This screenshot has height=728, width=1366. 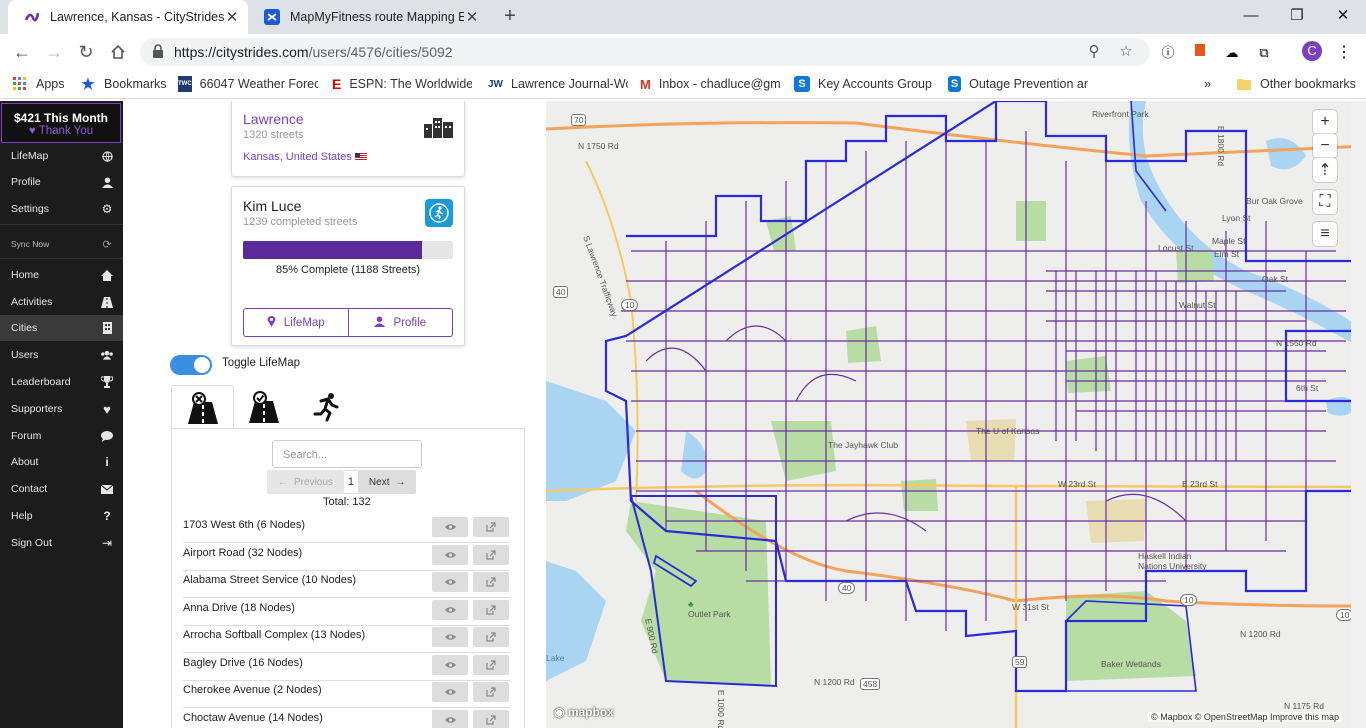 What do you see at coordinates (1343, 17) in the screenshot?
I see `close-window-button: ✕` at bounding box center [1343, 17].